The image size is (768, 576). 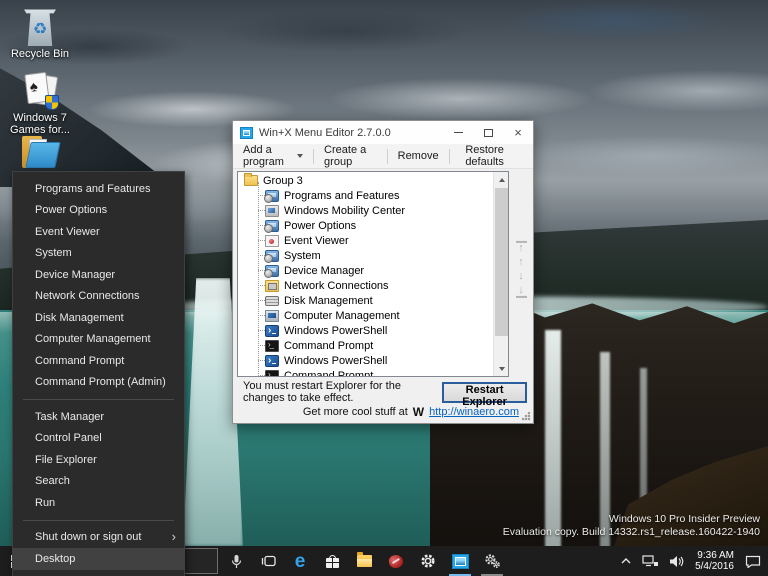 What do you see at coordinates (98, 538) in the screenshot?
I see `winx-item-shutdown: Shut down or sign out ›` at bounding box center [98, 538].